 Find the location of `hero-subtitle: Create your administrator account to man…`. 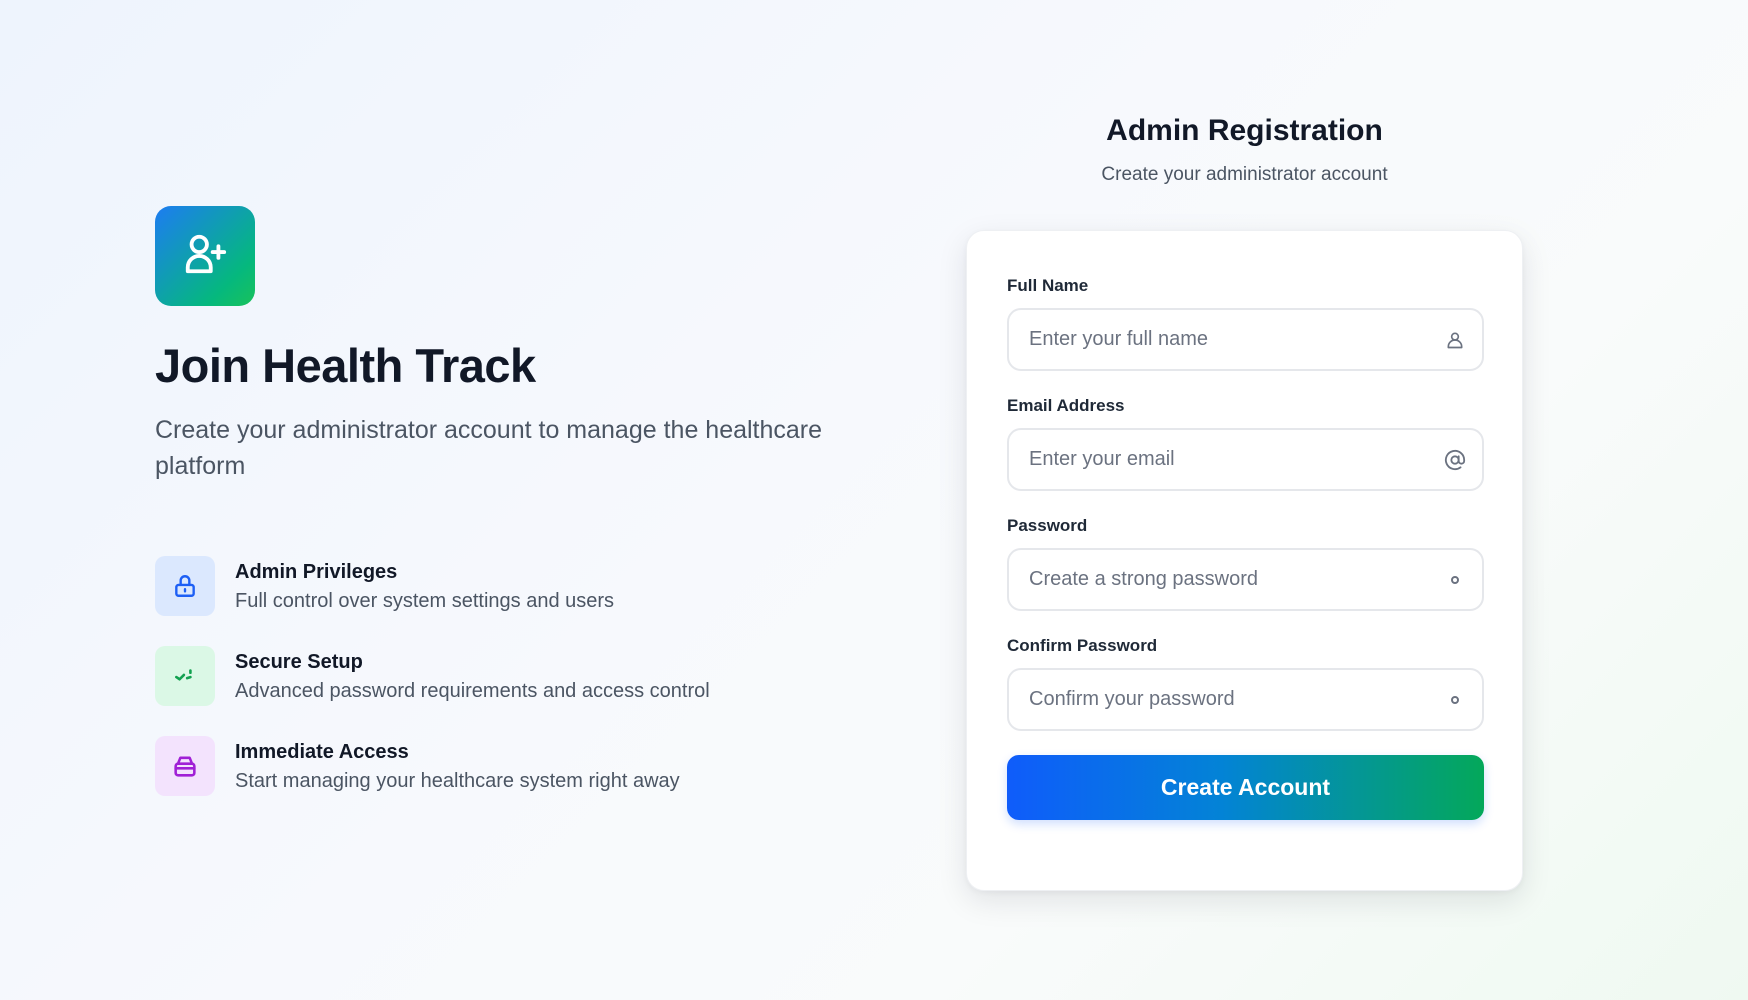

hero-subtitle: Create your administrator account to man… is located at coordinates (489, 448).